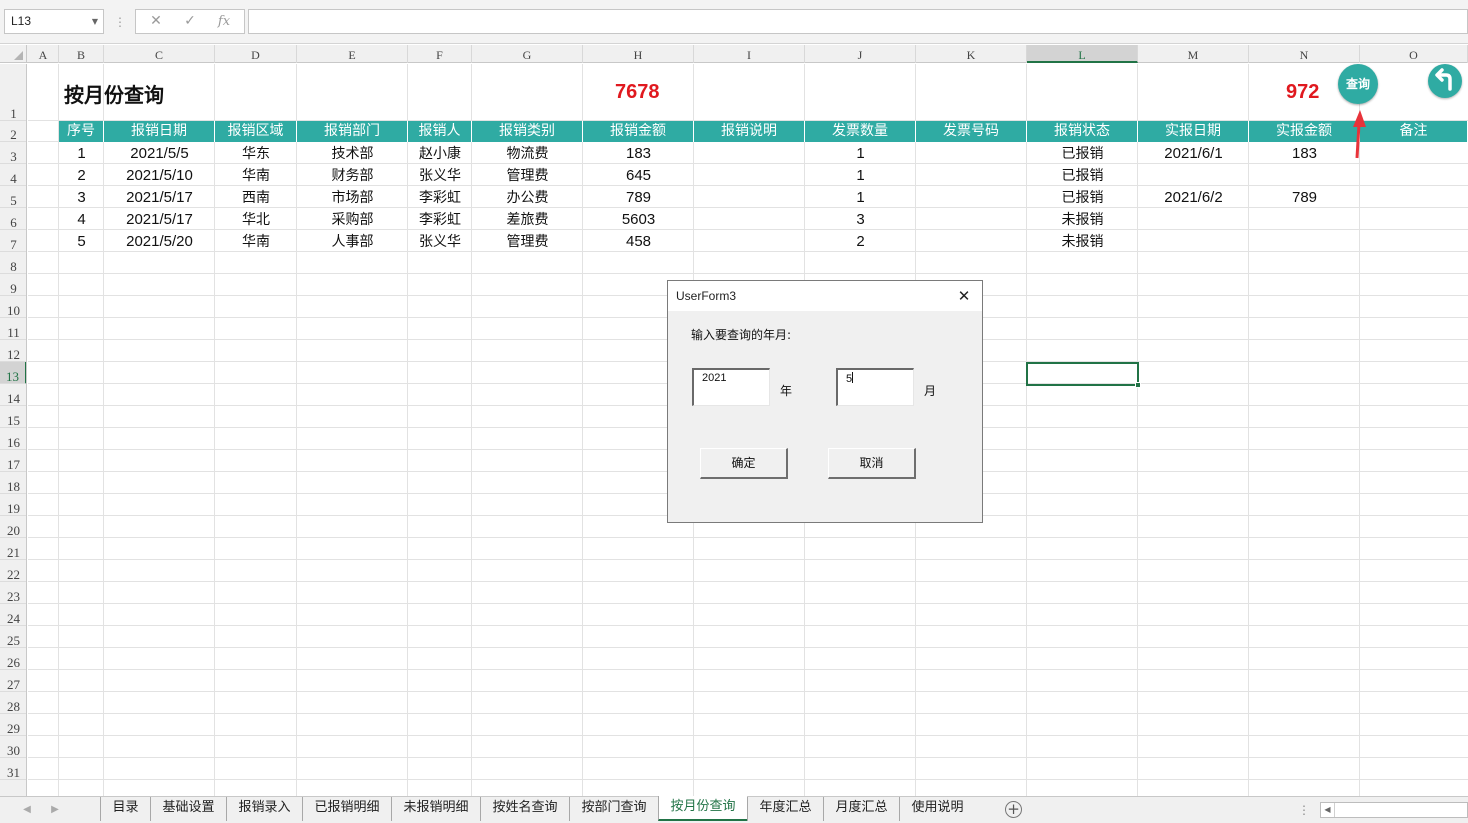 The height and width of the screenshot is (823, 1468). Describe the element at coordinates (13, 461) in the screenshot. I see `row-header-17: 17` at that location.